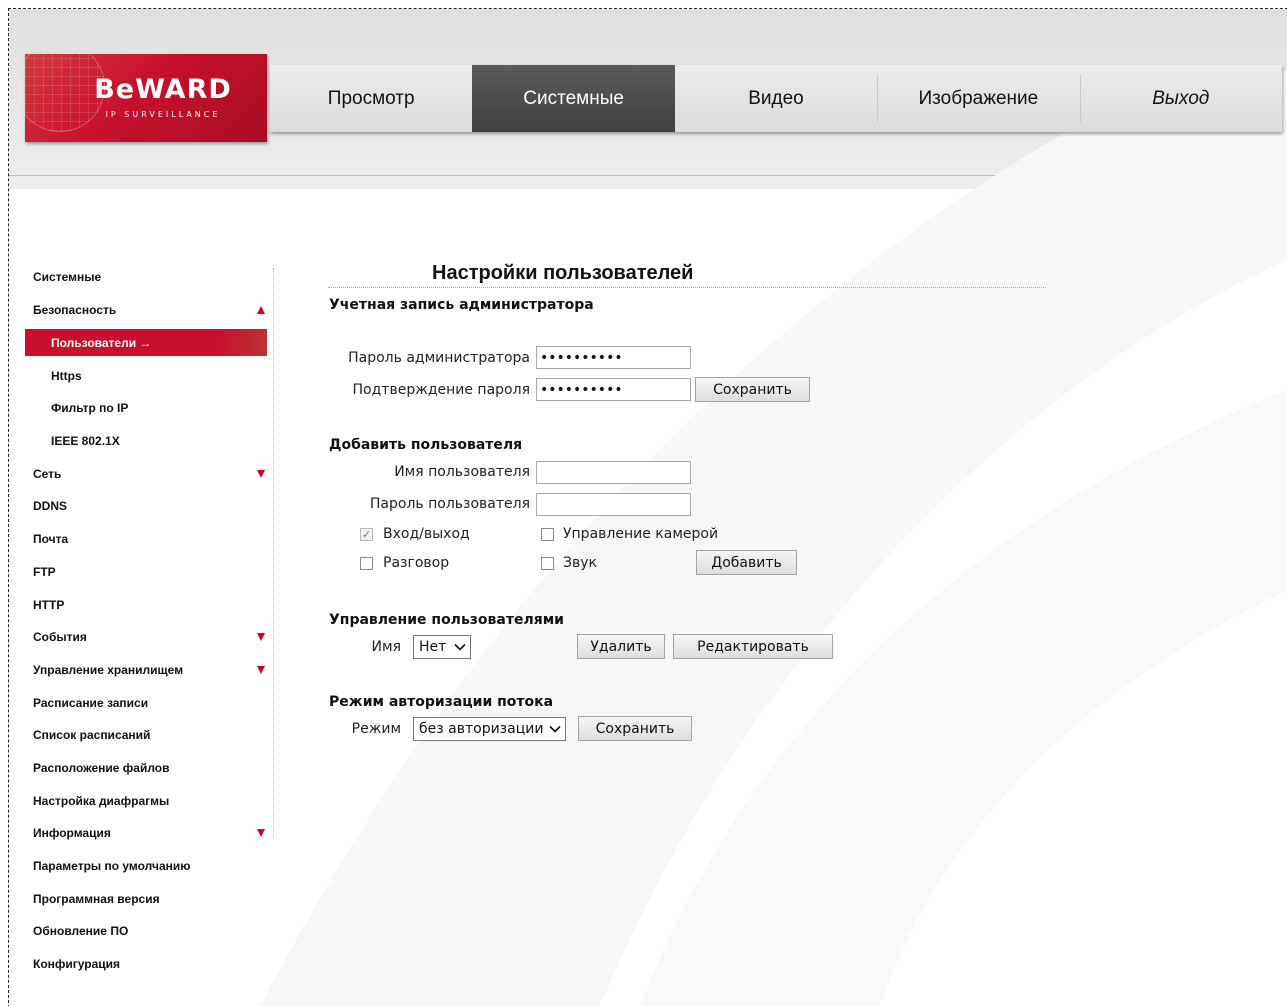 The image size is (1287, 1006). What do you see at coordinates (51, 539) in the screenshot?
I see `sidebar-item-label: Почта` at bounding box center [51, 539].